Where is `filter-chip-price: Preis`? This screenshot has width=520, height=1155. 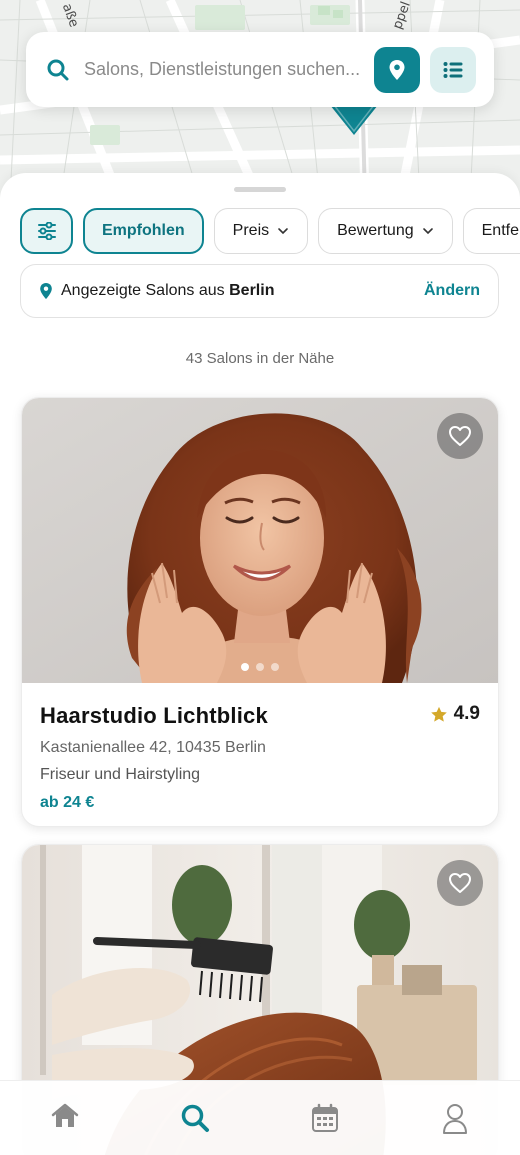 filter-chip-price: Preis is located at coordinates (261, 231).